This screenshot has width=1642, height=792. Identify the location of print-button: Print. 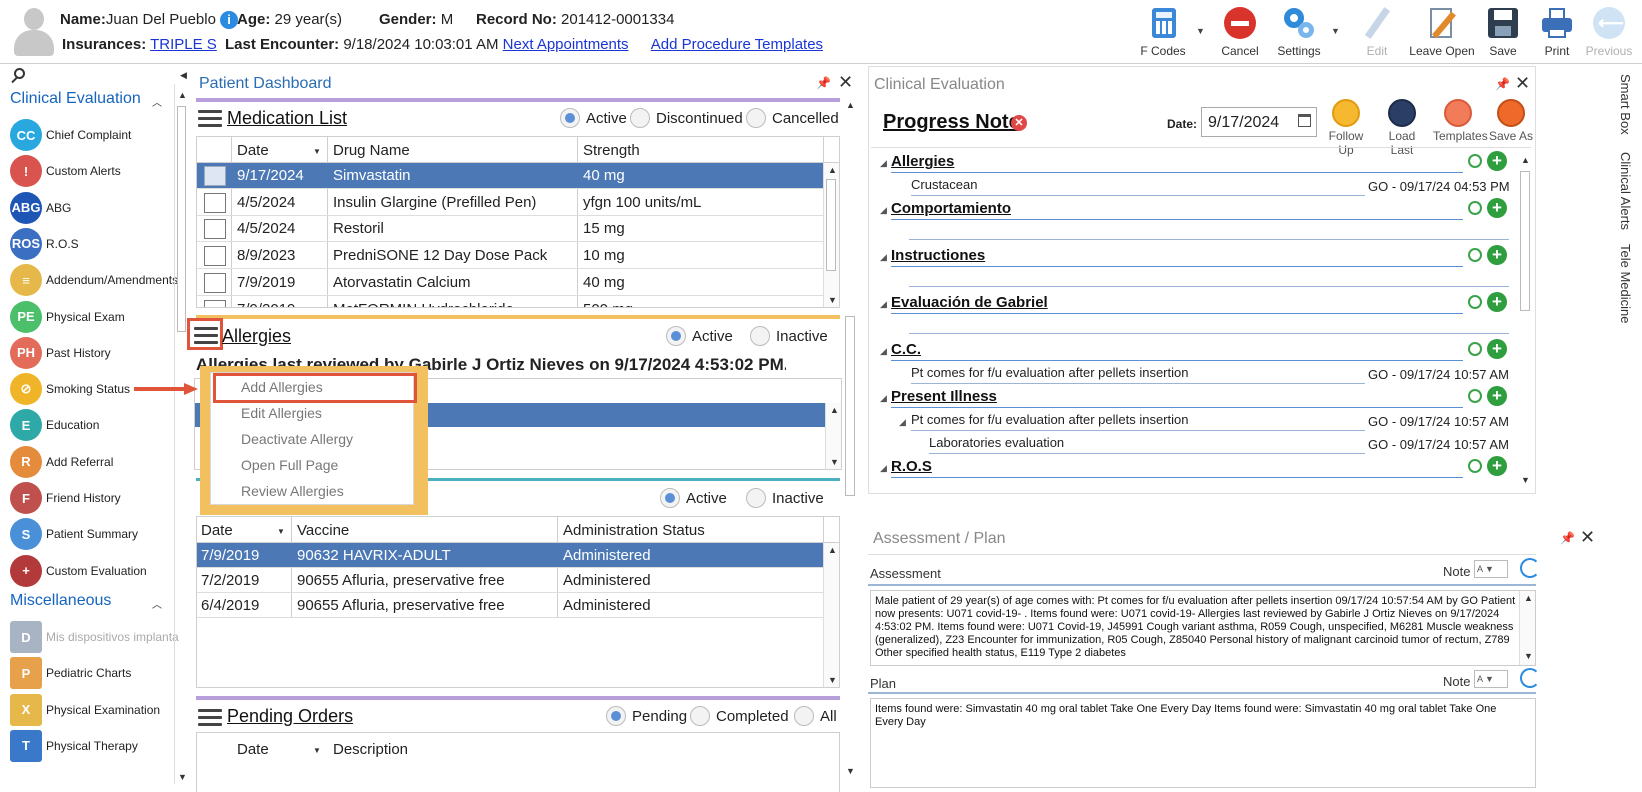
(1557, 32).